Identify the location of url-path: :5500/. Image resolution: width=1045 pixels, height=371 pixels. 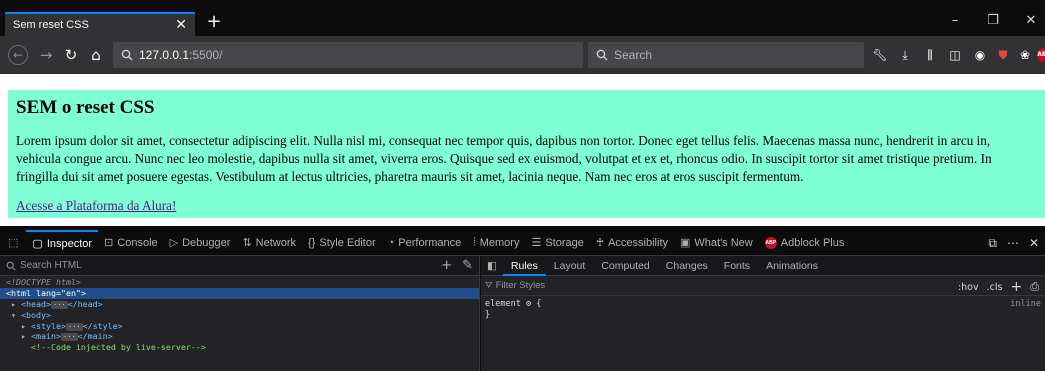
(206, 55).